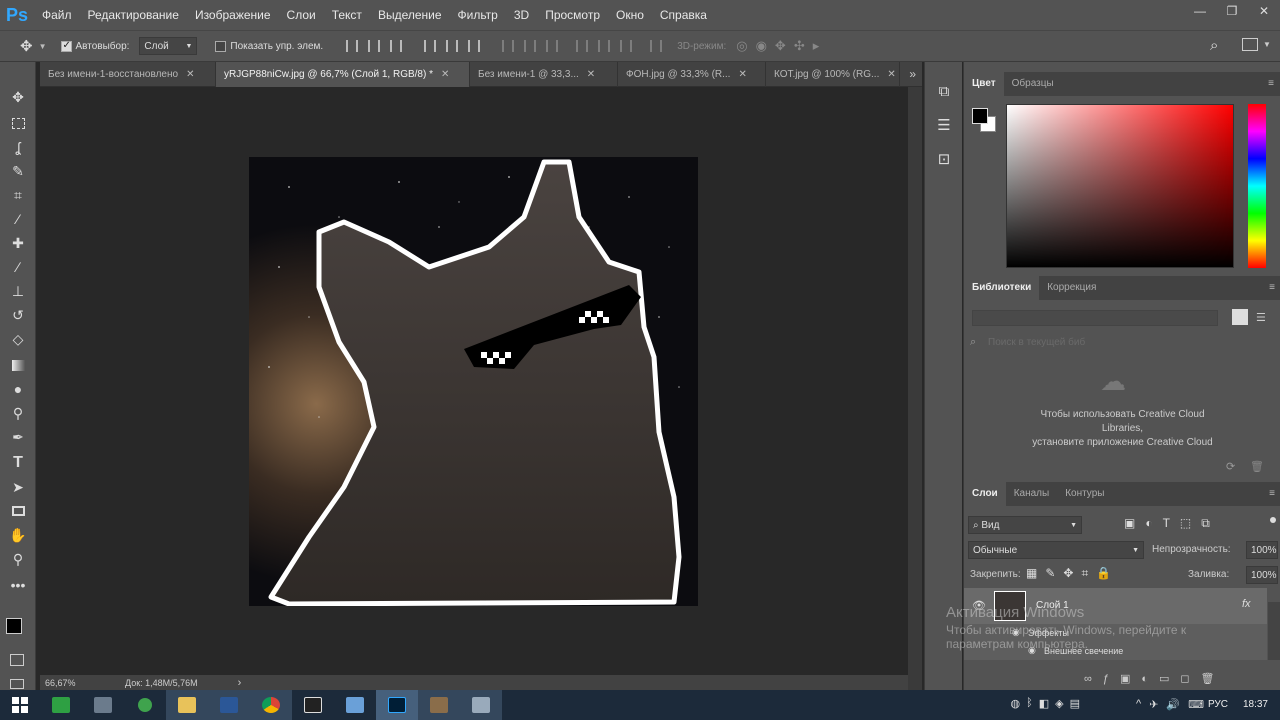  Describe the element at coordinates (430, 46) in the screenshot. I see `align-left-icon` at that location.